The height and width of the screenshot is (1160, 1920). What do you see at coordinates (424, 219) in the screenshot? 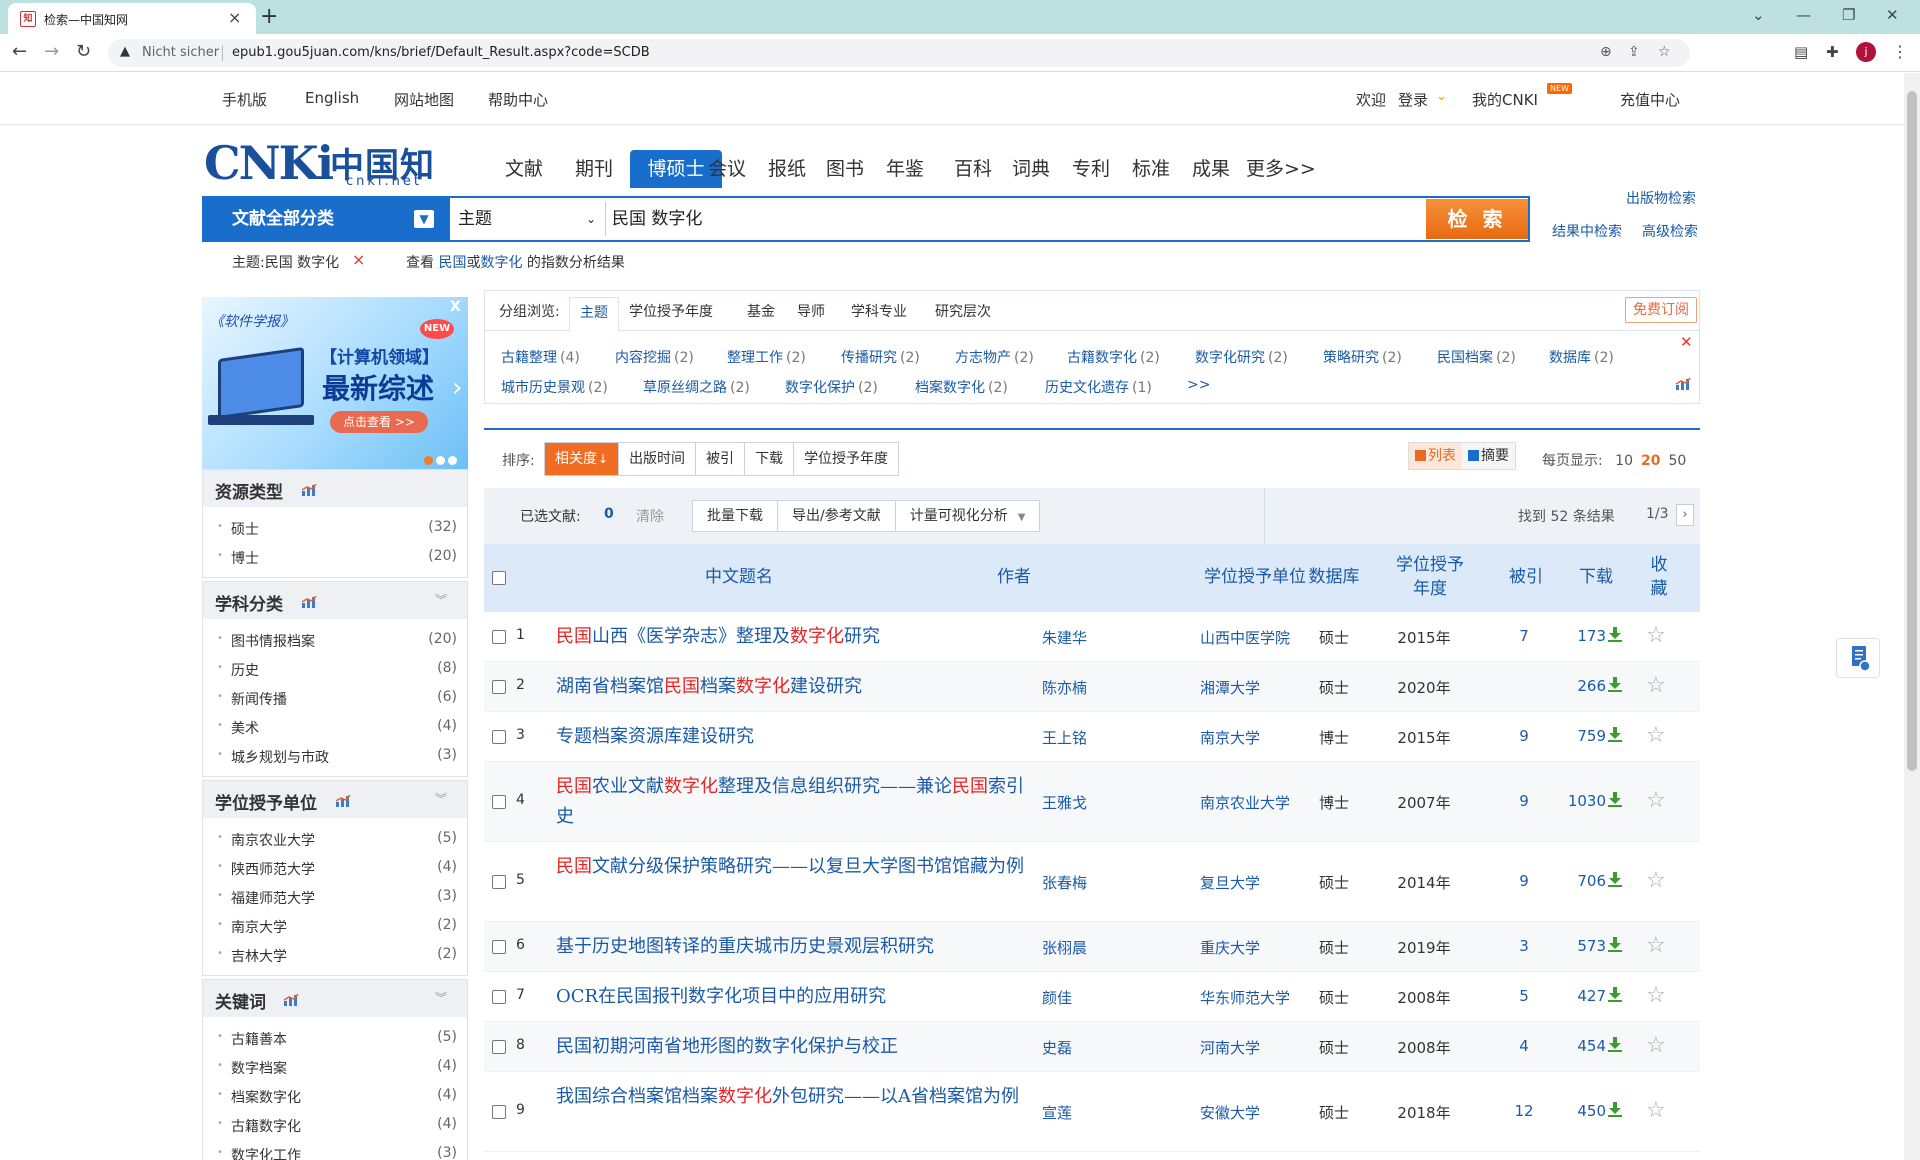
I see `chevron-down-icon: ▼` at bounding box center [424, 219].